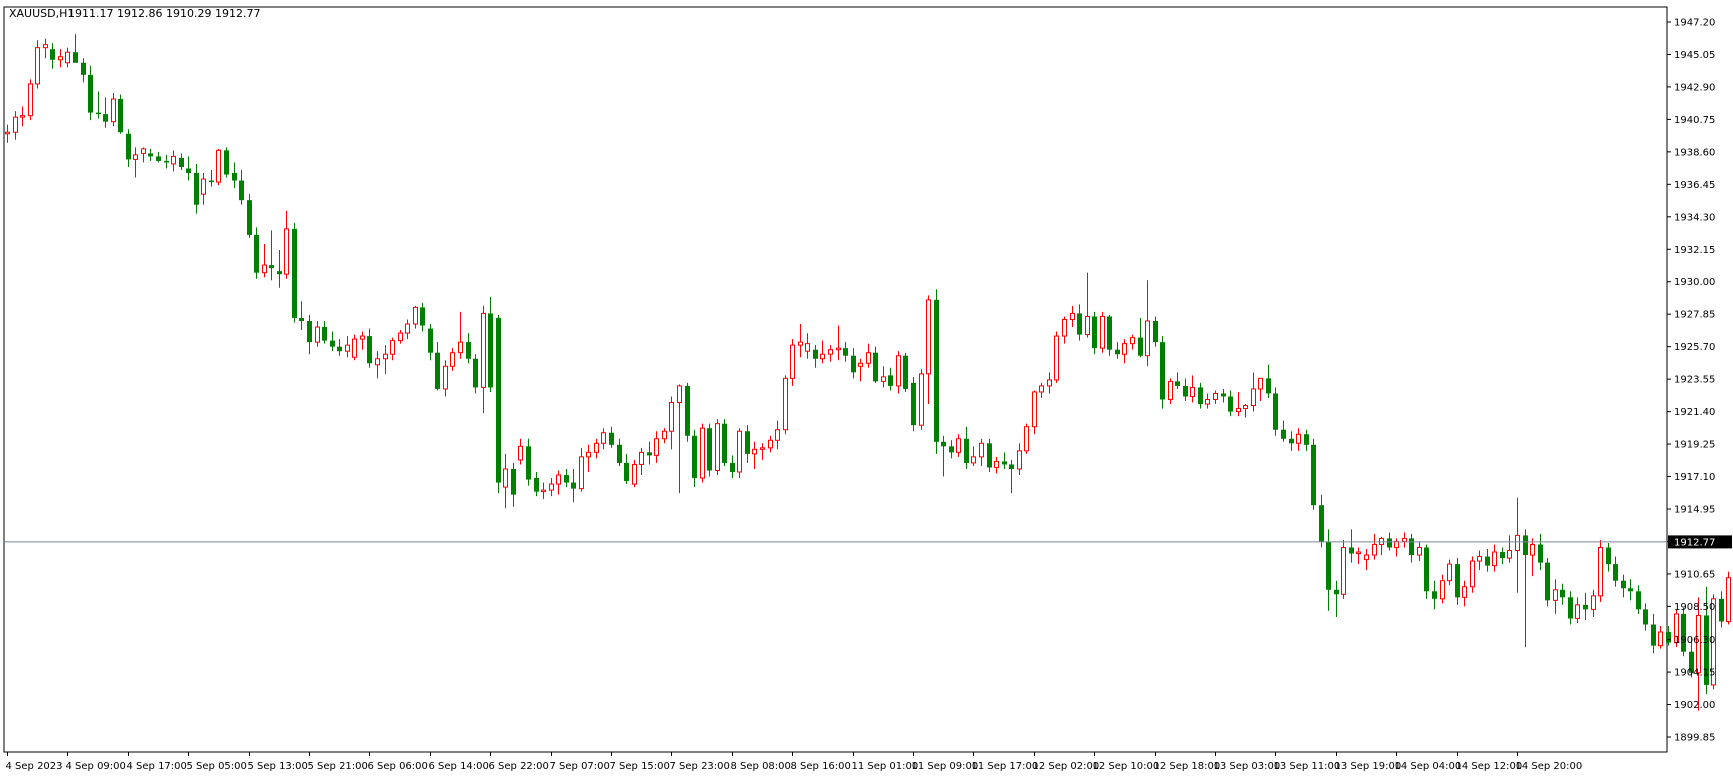  What do you see at coordinates (1694, 315) in the screenshot?
I see `price-tick-label: 1927.85` at bounding box center [1694, 315].